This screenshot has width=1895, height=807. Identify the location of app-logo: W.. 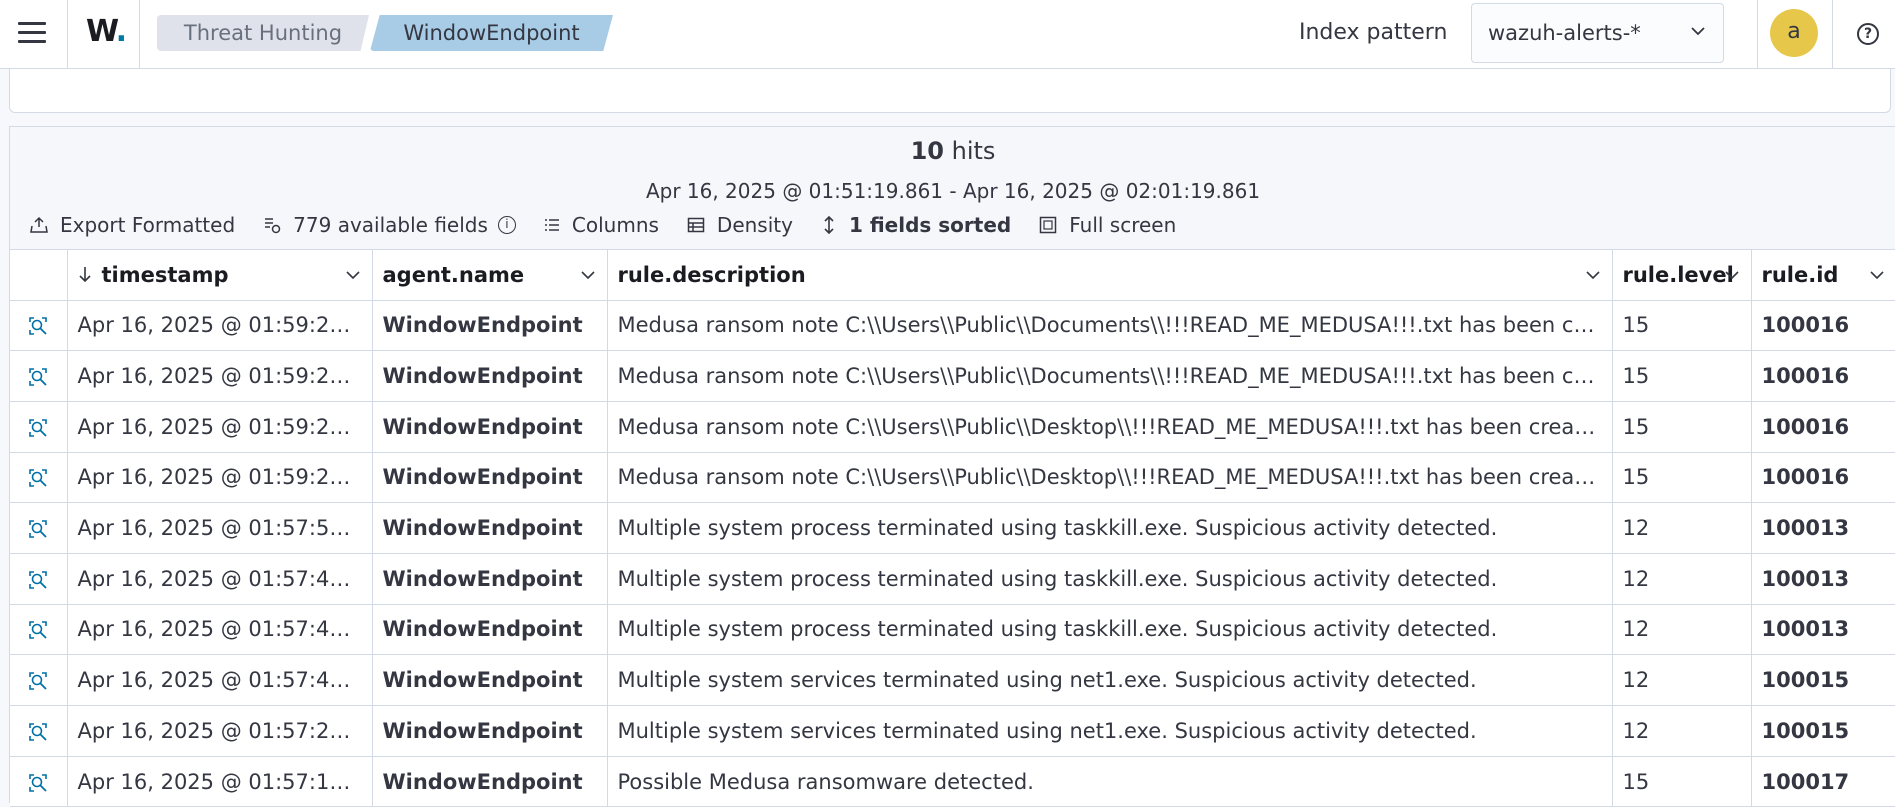
(106, 31).